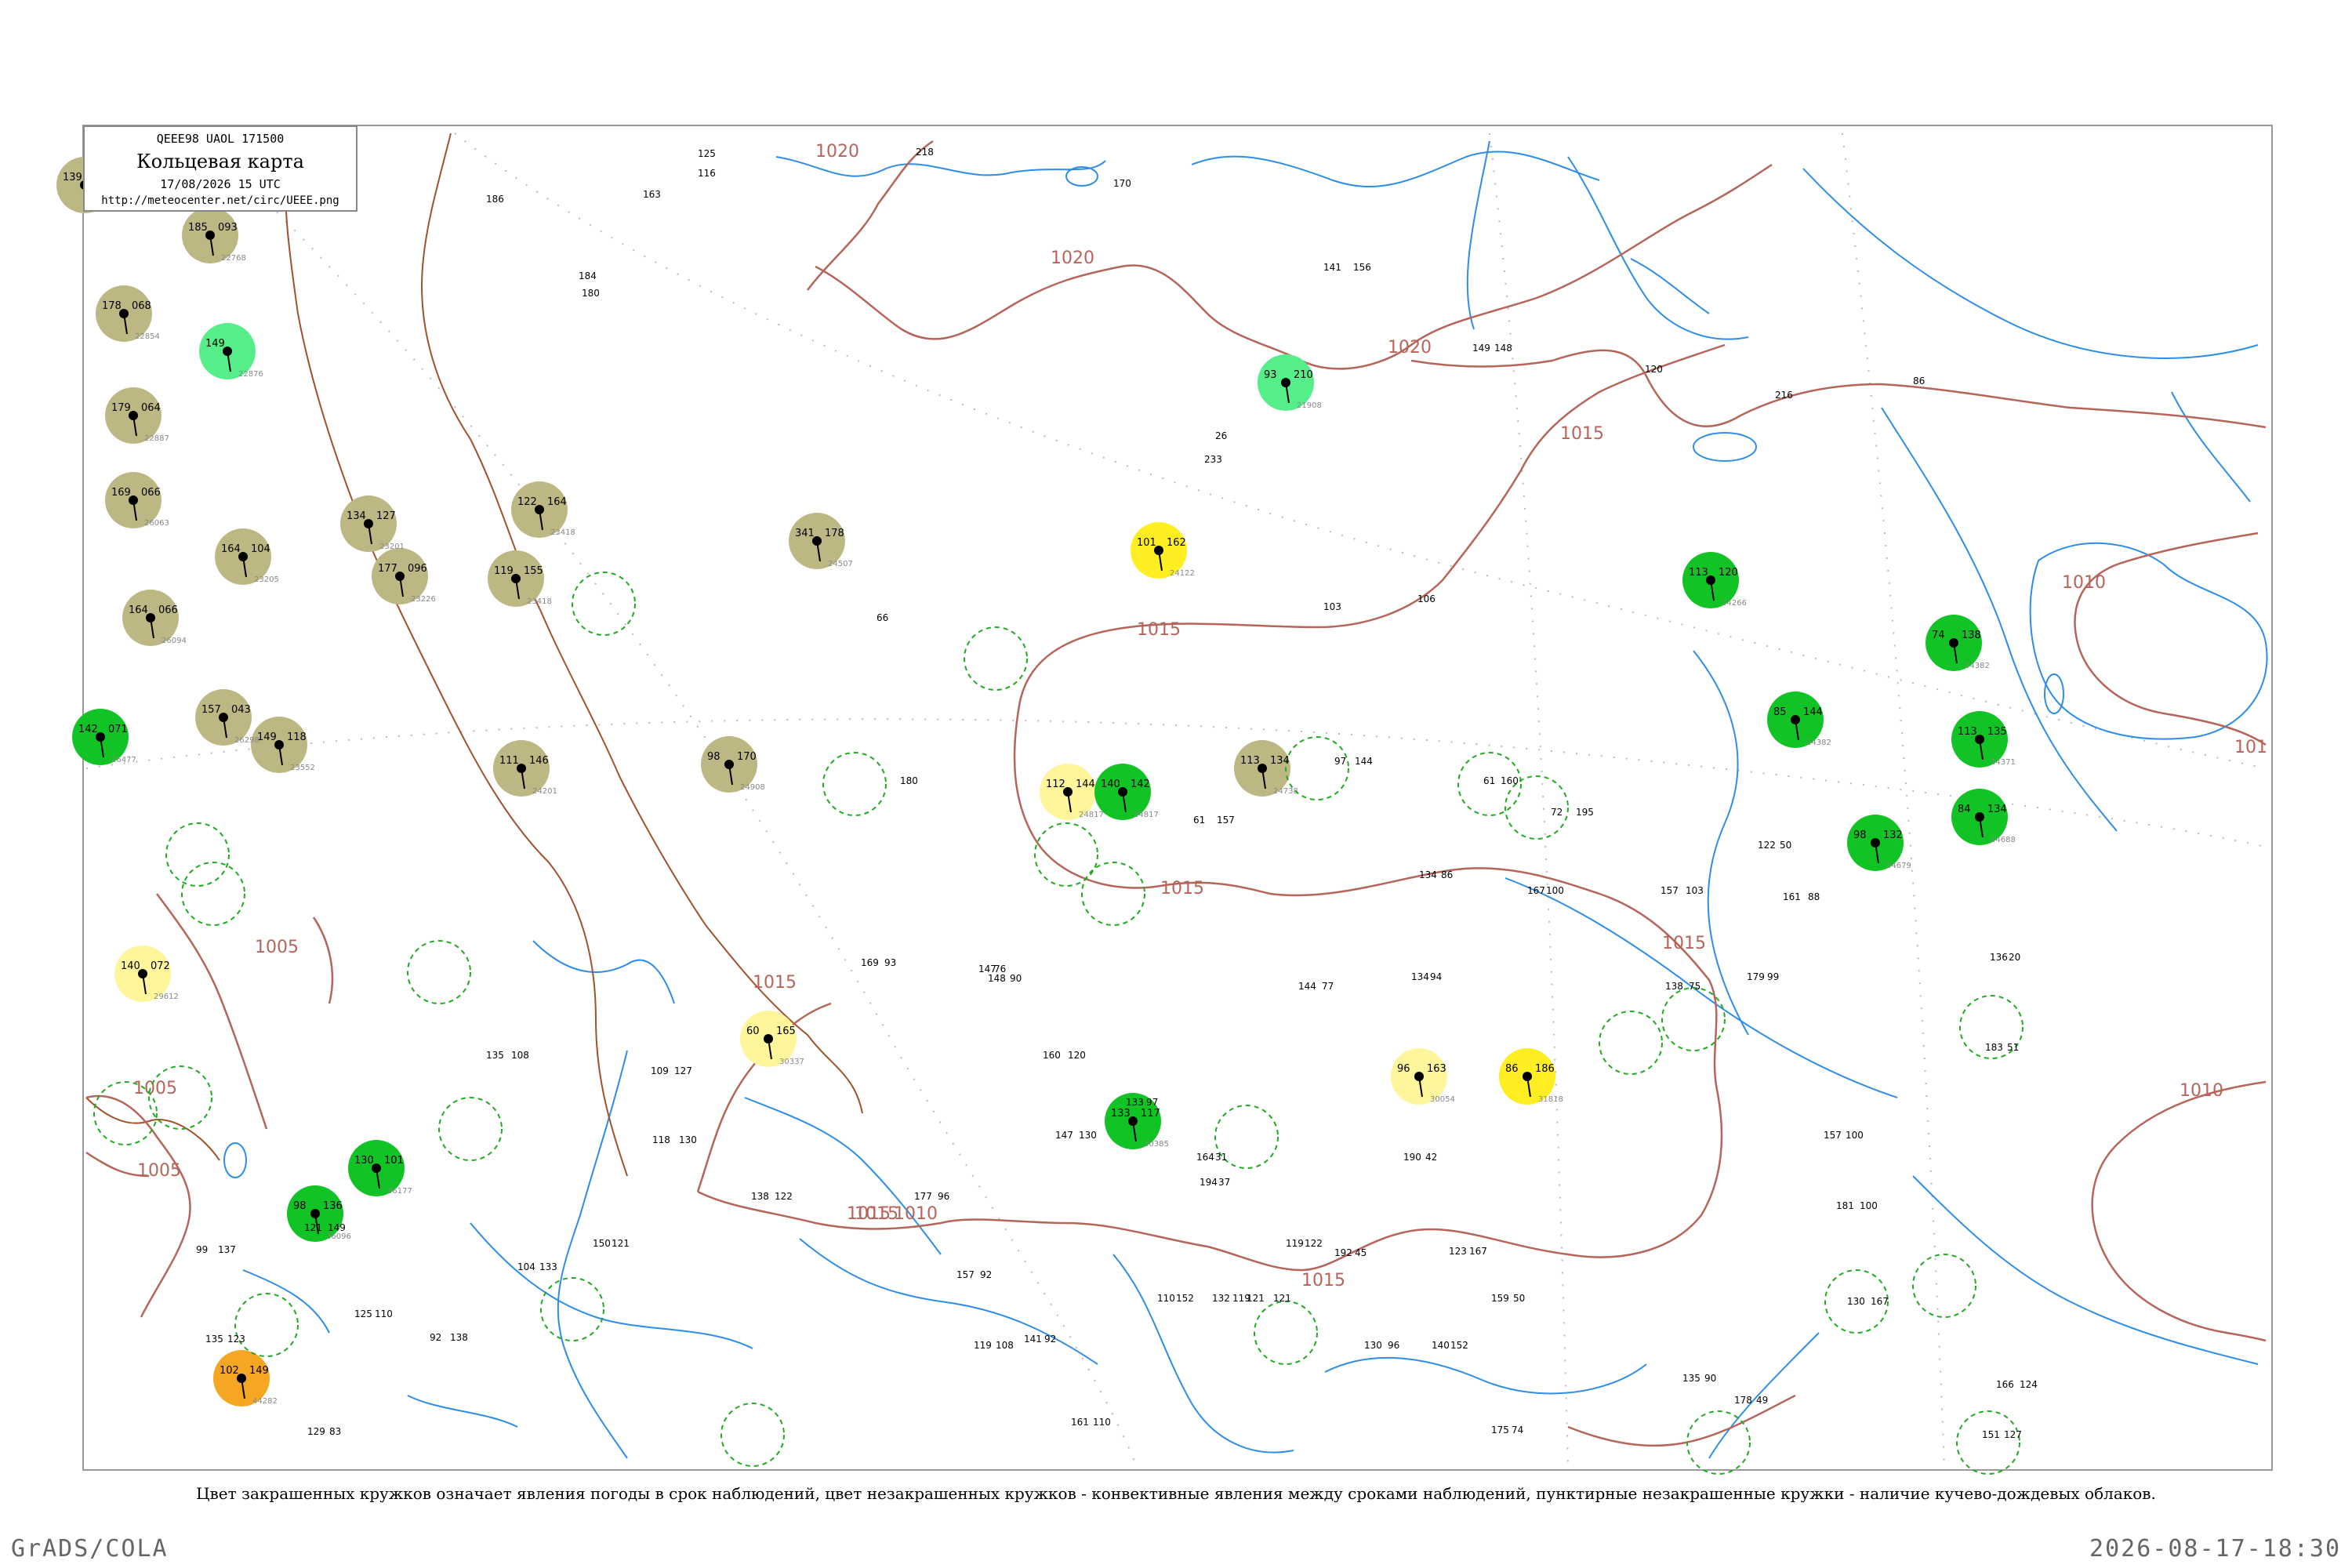  What do you see at coordinates (1459, 1345) in the screenshot?
I see `station-value: 152` at bounding box center [1459, 1345].